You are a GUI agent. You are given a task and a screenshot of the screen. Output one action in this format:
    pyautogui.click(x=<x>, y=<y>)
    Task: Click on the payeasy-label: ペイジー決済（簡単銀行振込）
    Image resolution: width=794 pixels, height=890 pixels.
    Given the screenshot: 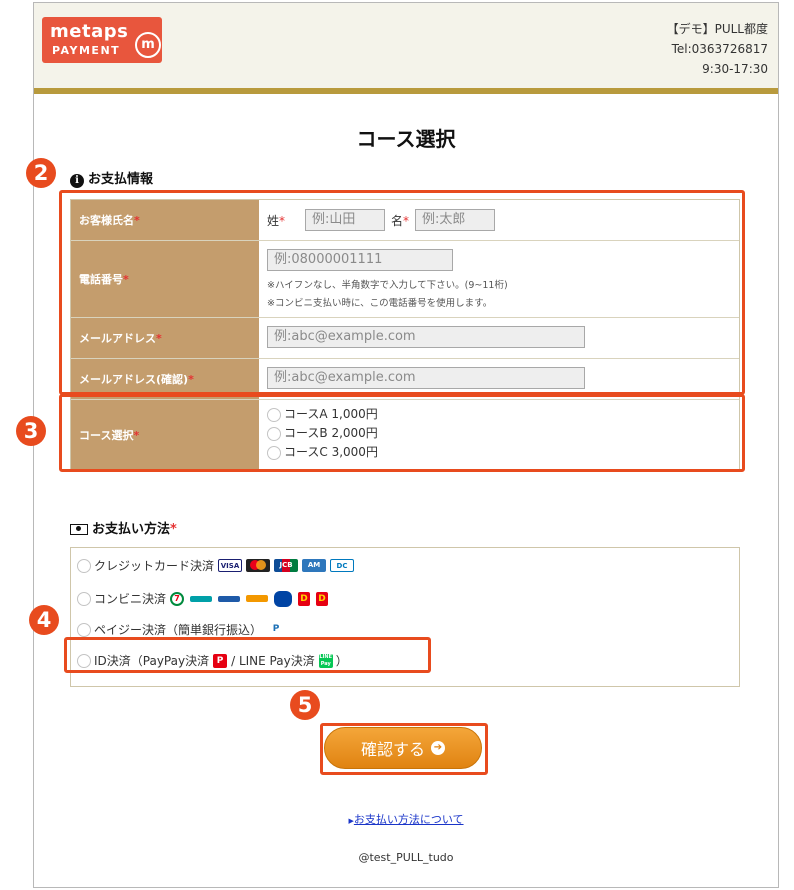 What is the action you would take?
    pyautogui.click(x=178, y=630)
    